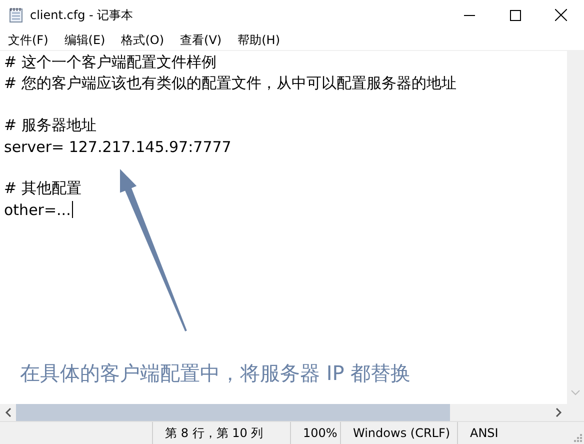  I want to click on maximize-icon, so click(515, 15).